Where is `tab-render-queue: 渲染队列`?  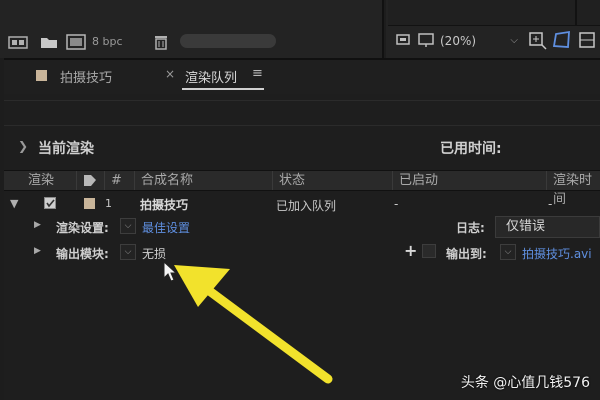 tab-render-queue: 渲染队列 is located at coordinates (211, 76).